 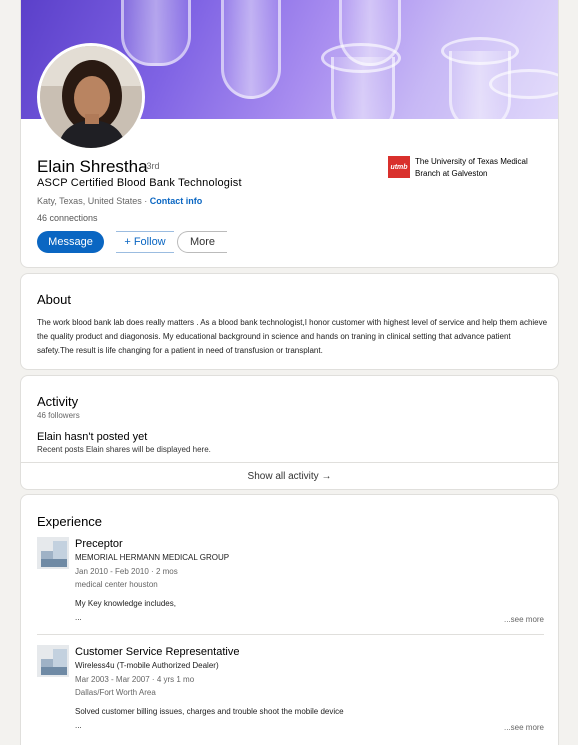 I want to click on profile-photo, so click(x=91, y=97).